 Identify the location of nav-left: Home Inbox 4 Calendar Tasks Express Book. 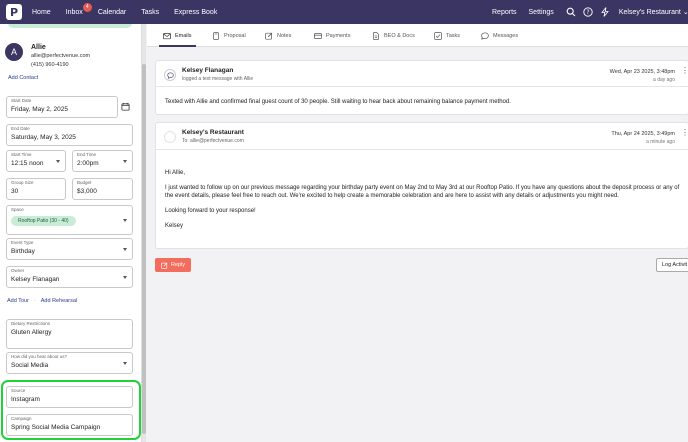
(132, 9).